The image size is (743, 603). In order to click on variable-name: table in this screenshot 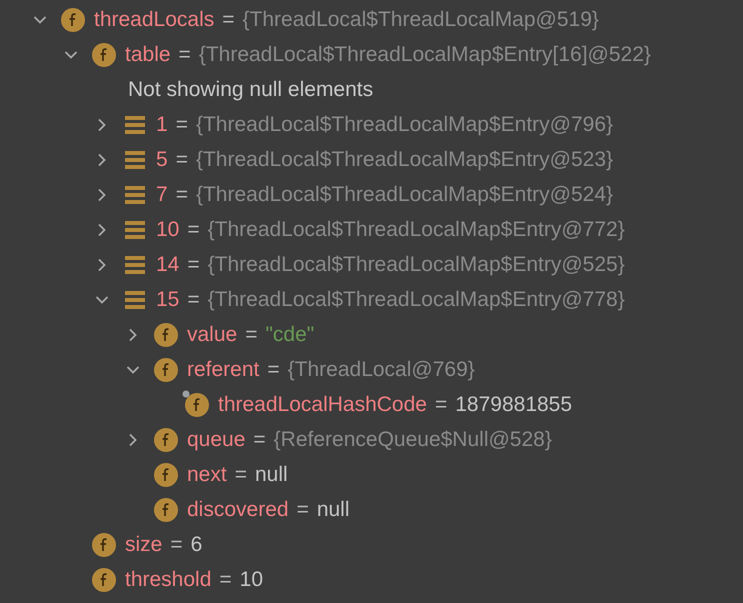, I will do `click(148, 54)`.